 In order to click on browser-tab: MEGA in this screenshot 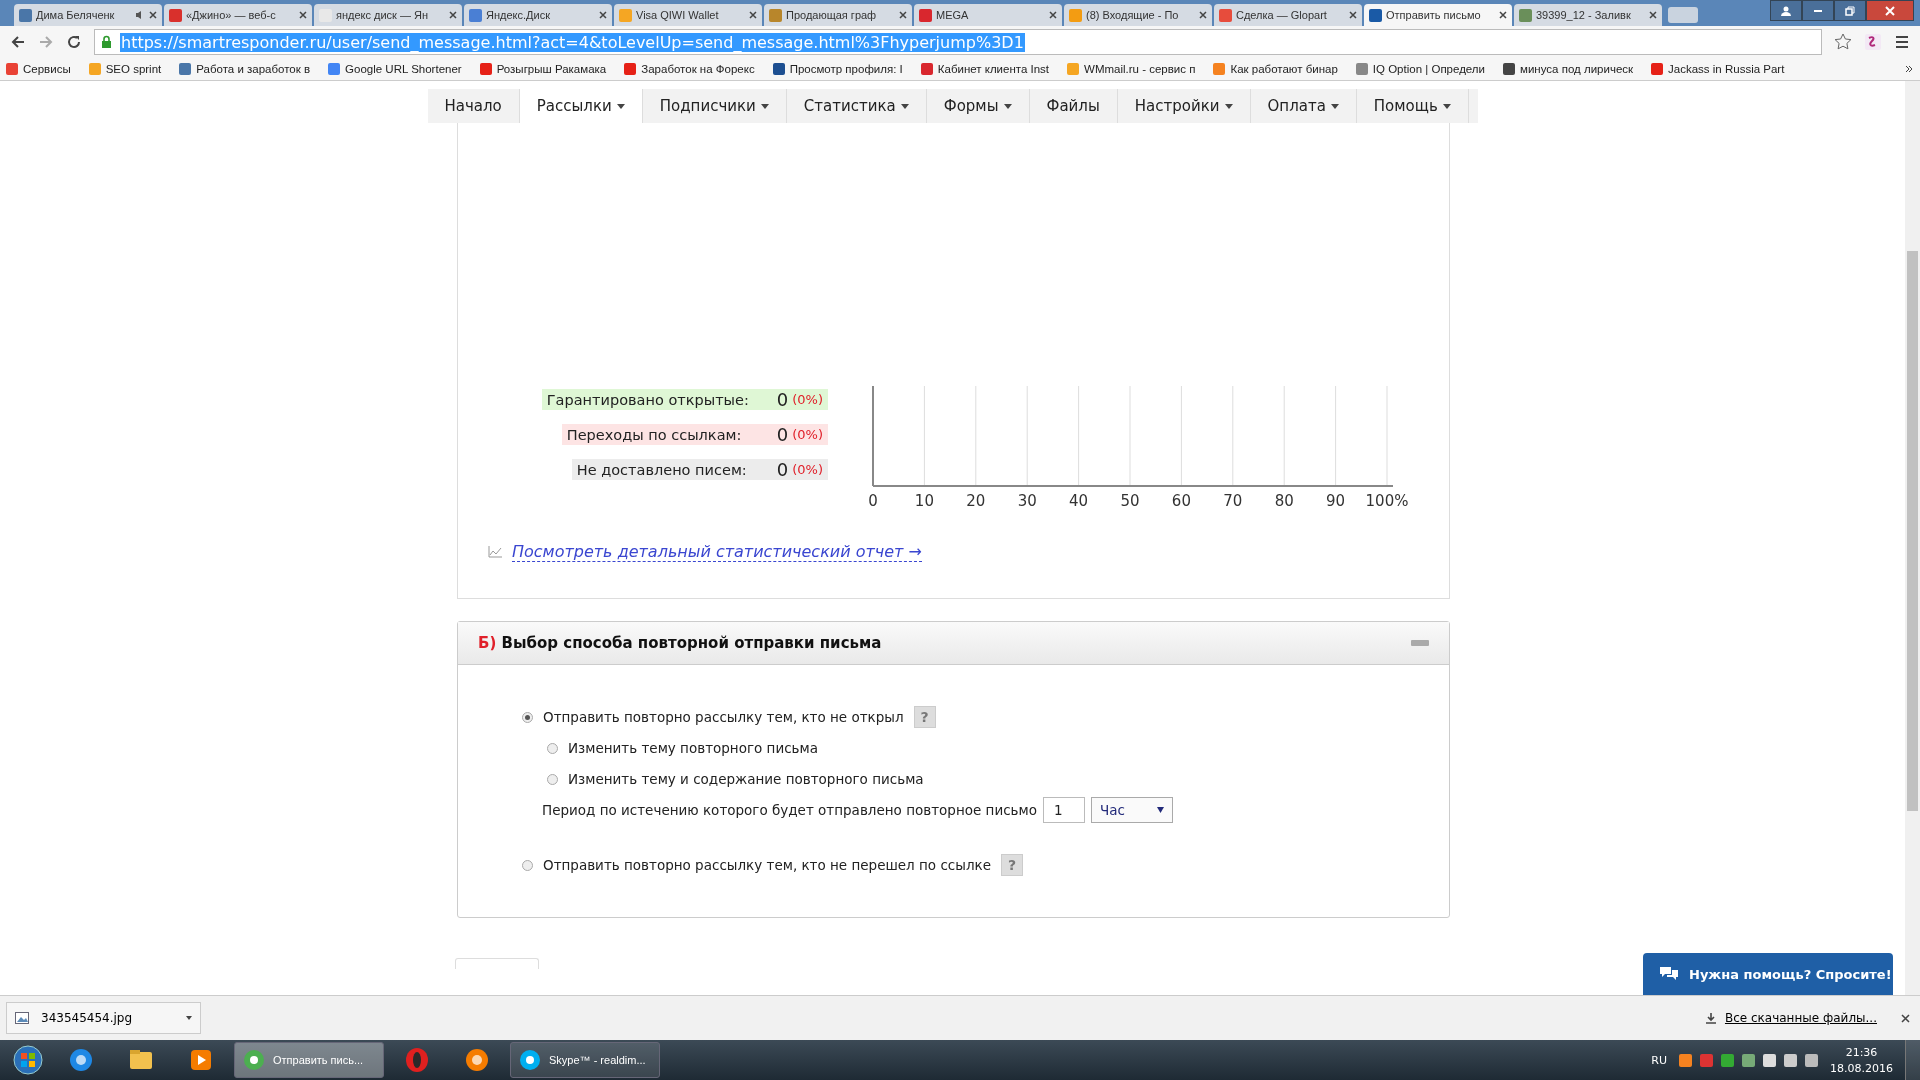, I will do `click(988, 15)`.